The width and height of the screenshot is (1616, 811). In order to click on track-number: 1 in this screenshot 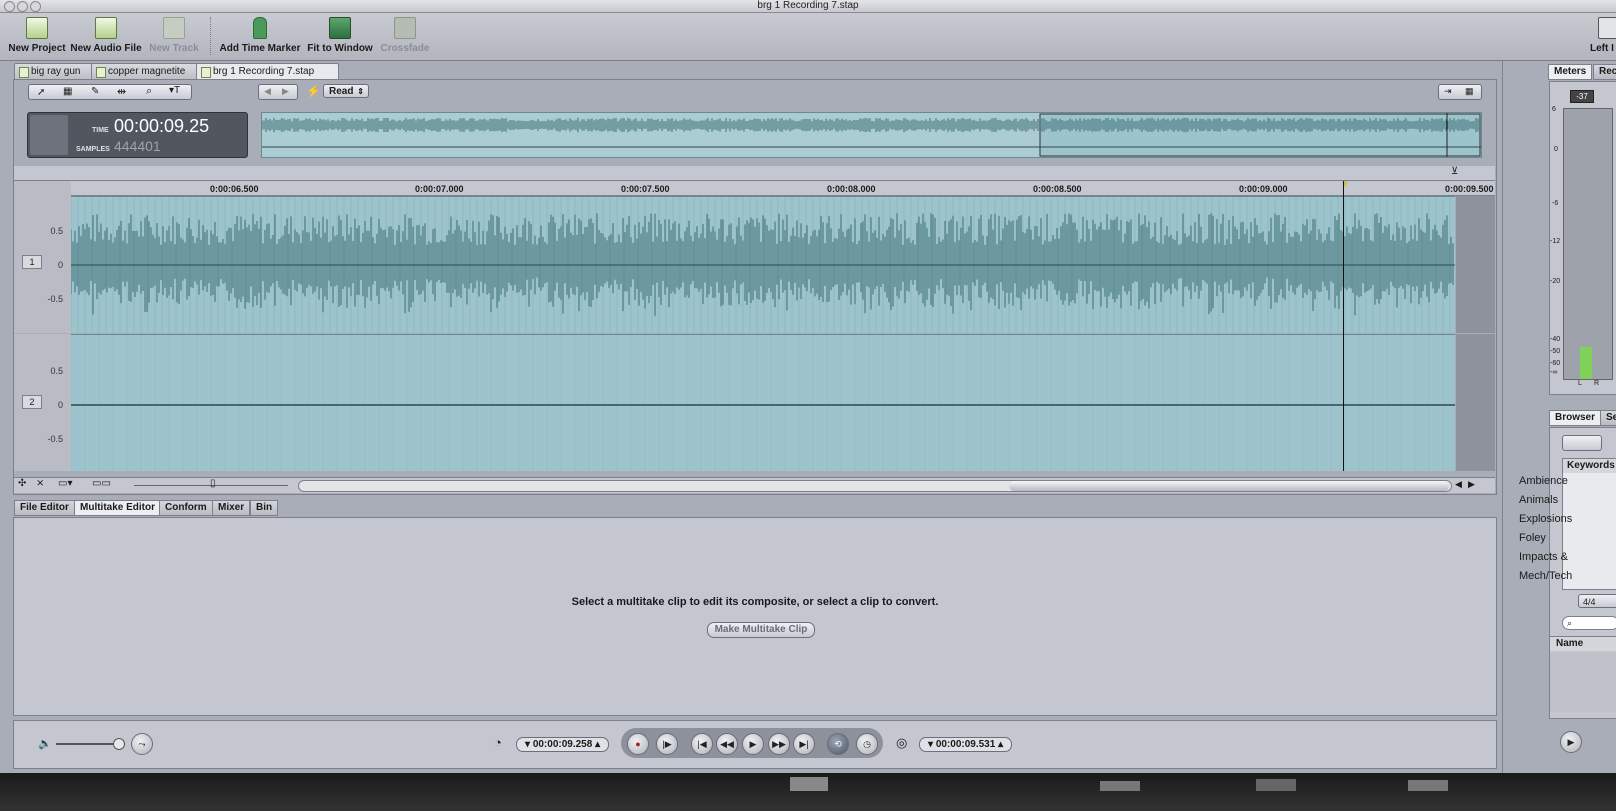, I will do `click(32, 262)`.